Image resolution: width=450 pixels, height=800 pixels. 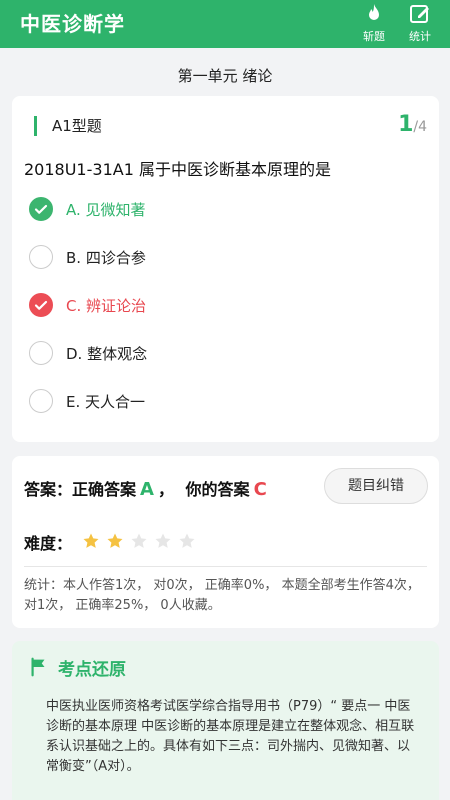 I want to click on option-a: A. 见微知著, so click(x=229, y=209).